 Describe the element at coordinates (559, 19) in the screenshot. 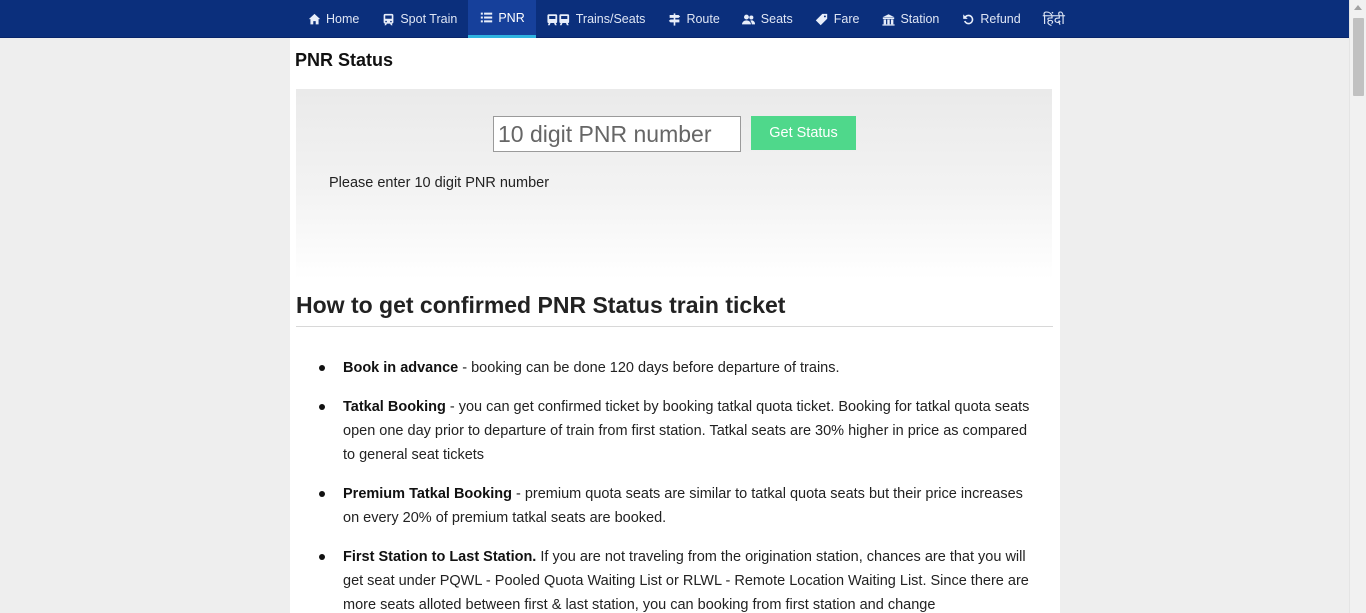

I see `trains-icon` at that location.